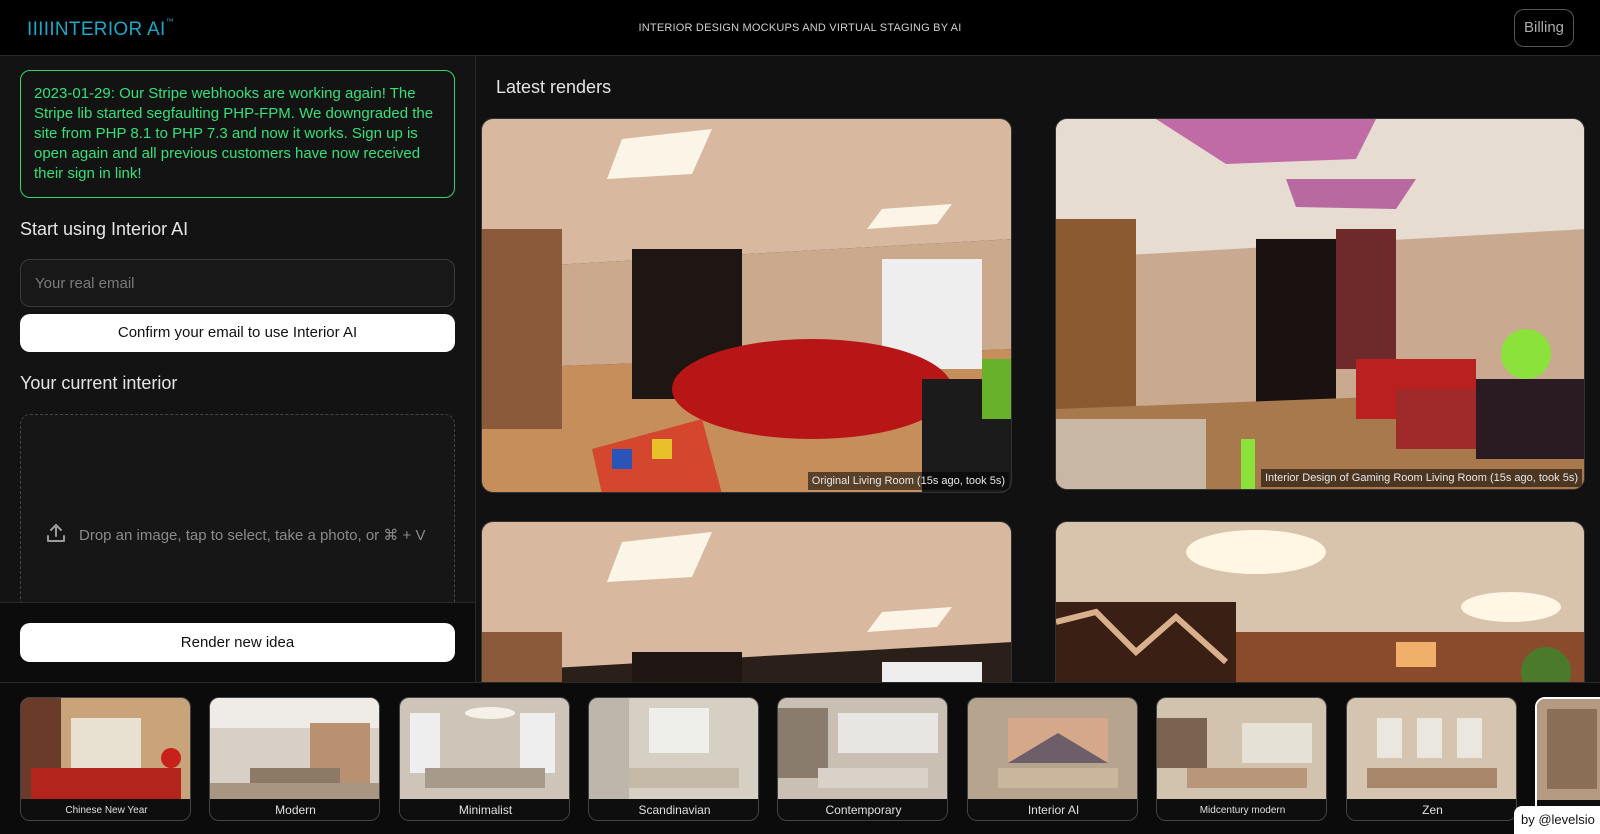 The height and width of the screenshot is (834, 1600). Describe the element at coordinates (1052, 809) in the screenshot. I see `style-label: Interior AI` at that location.